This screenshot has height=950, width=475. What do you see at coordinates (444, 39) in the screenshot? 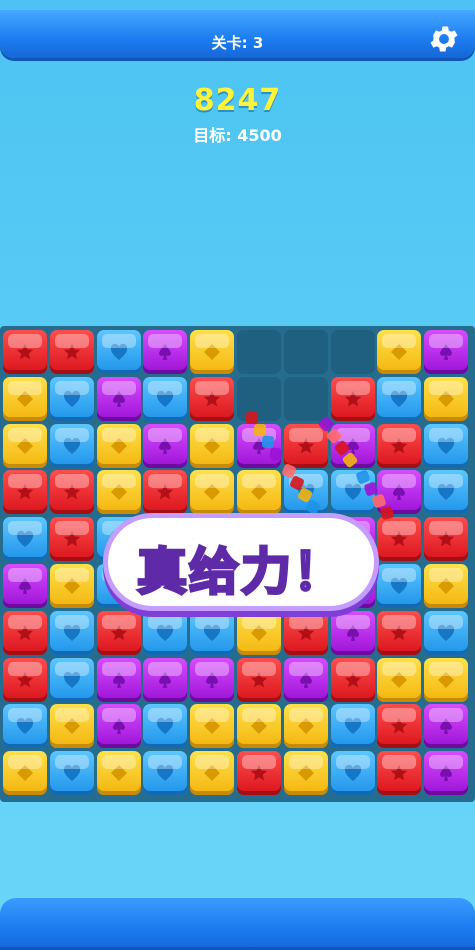
I see `gear-icon` at bounding box center [444, 39].